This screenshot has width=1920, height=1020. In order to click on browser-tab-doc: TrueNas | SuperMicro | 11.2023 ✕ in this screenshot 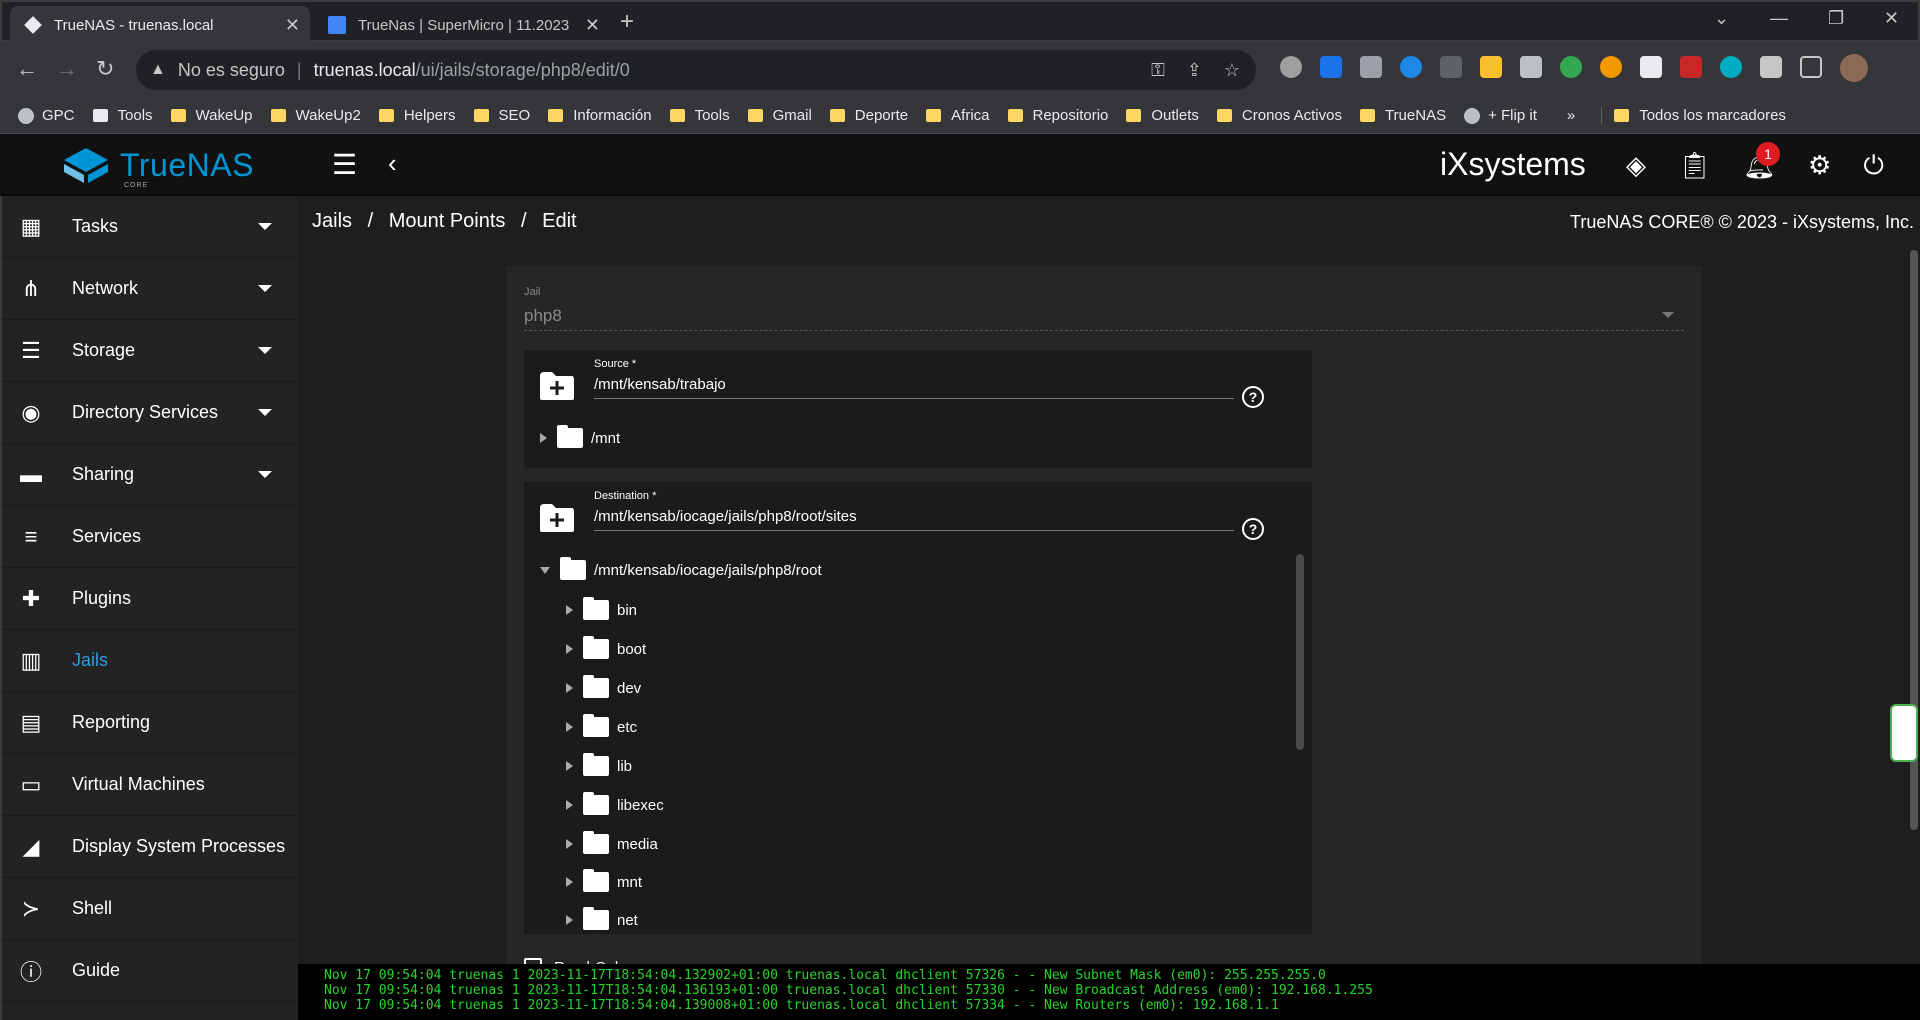, I will do `click(462, 25)`.